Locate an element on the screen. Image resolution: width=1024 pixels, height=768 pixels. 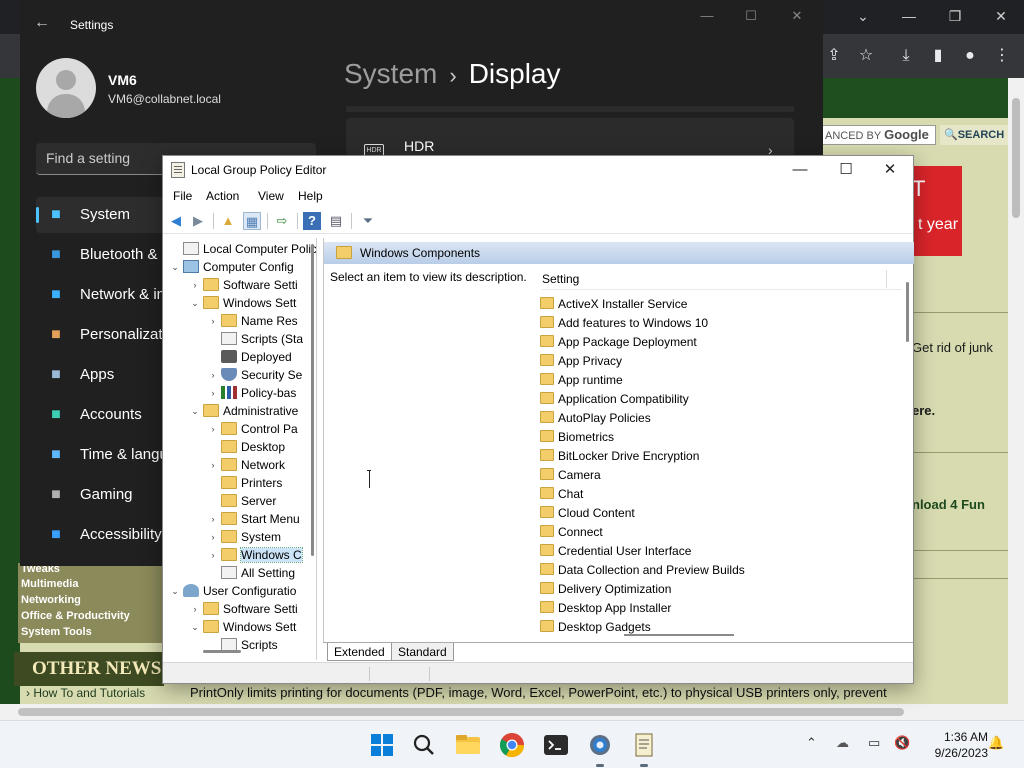
list-item: Credential User Interface is located at coordinates (710, 550).